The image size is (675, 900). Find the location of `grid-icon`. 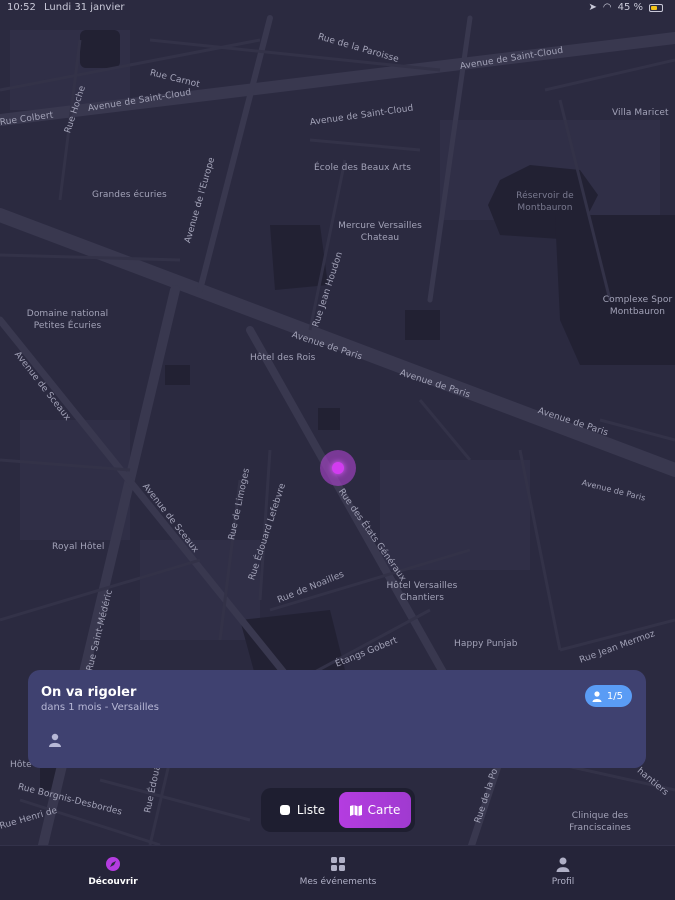

grid-icon is located at coordinates (338, 864).